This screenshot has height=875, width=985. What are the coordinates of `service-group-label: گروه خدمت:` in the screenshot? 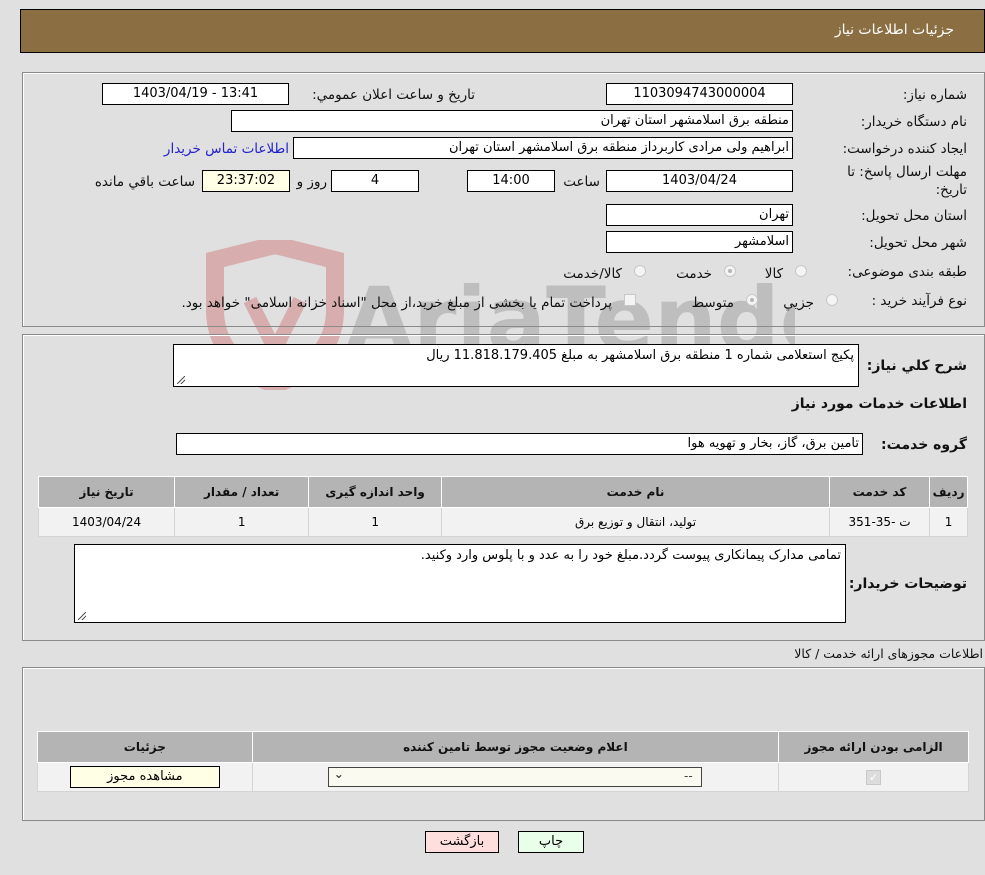 It's located at (924, 445).